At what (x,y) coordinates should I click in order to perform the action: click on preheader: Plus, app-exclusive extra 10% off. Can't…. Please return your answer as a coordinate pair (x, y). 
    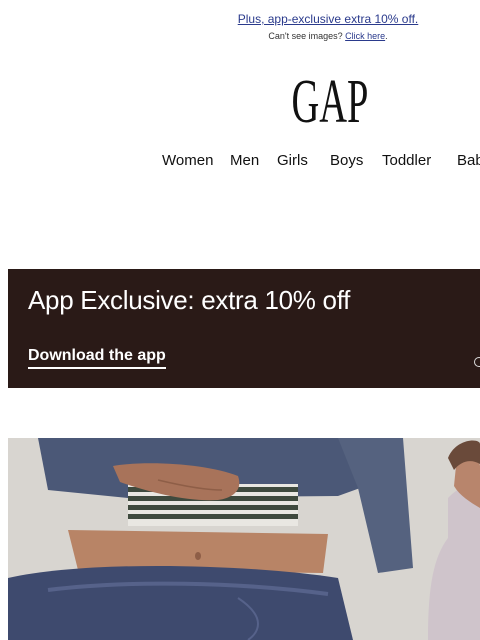
    Looking at the image, I should click on (324, 25).